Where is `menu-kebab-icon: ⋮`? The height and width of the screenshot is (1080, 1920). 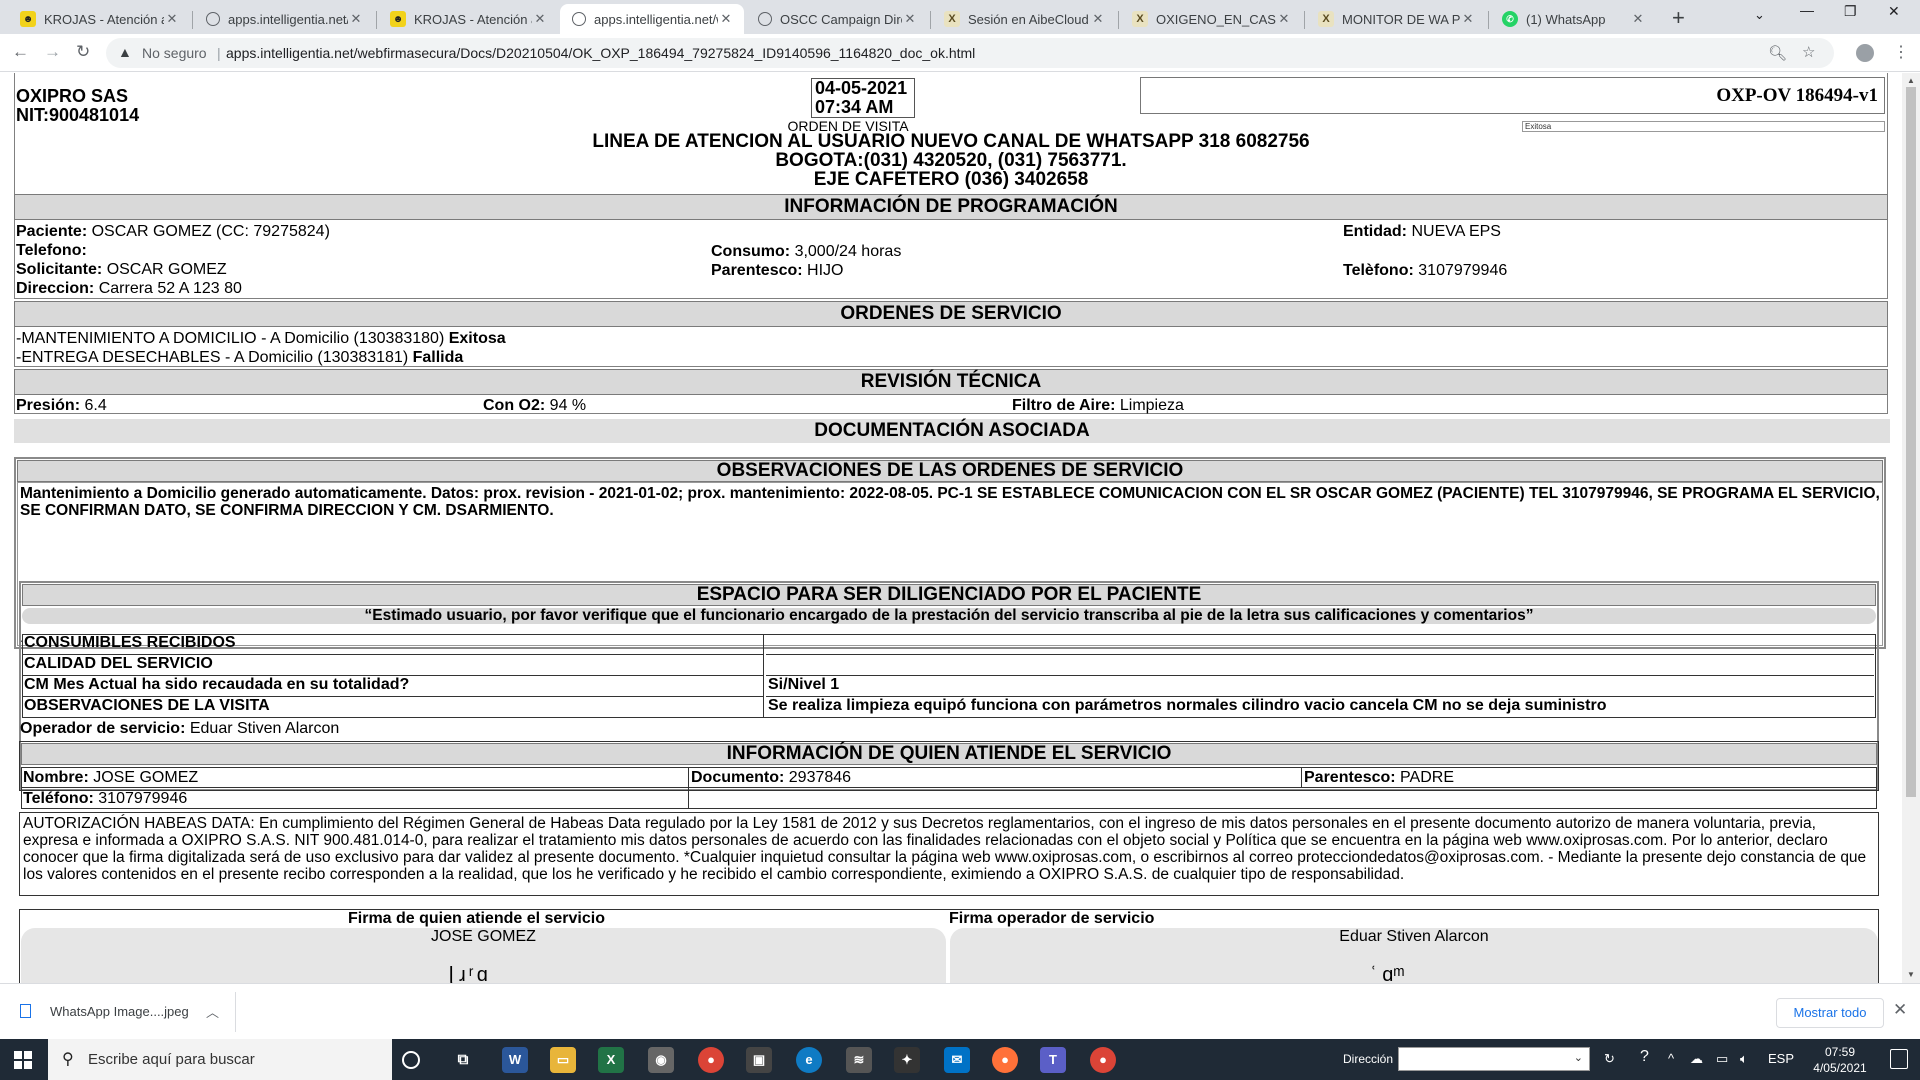 menu-kebab-icon: ⋮ is located at coordinates (1901, 52).